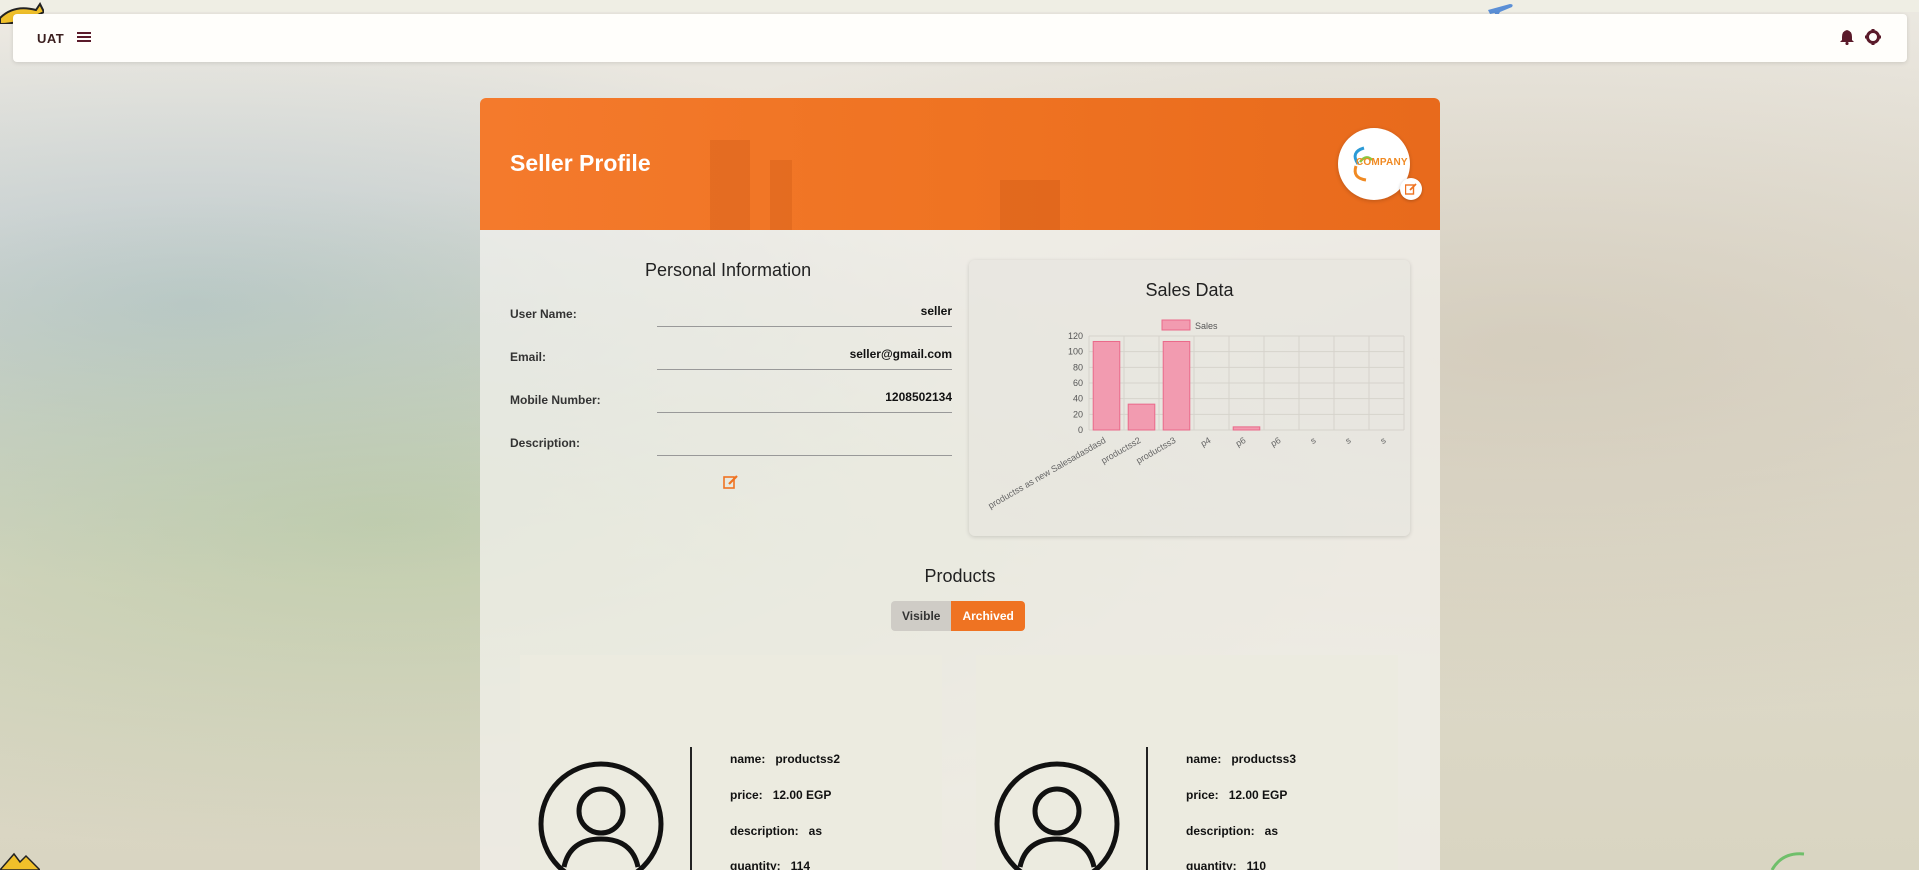 This screenshot has height=870, width=1919. What do you see at coordinates (1046, 473) in the screenshot?
I see `chart-x-tick-label: productss as new Salesadasdasd` at bounding box center [1046, 473].